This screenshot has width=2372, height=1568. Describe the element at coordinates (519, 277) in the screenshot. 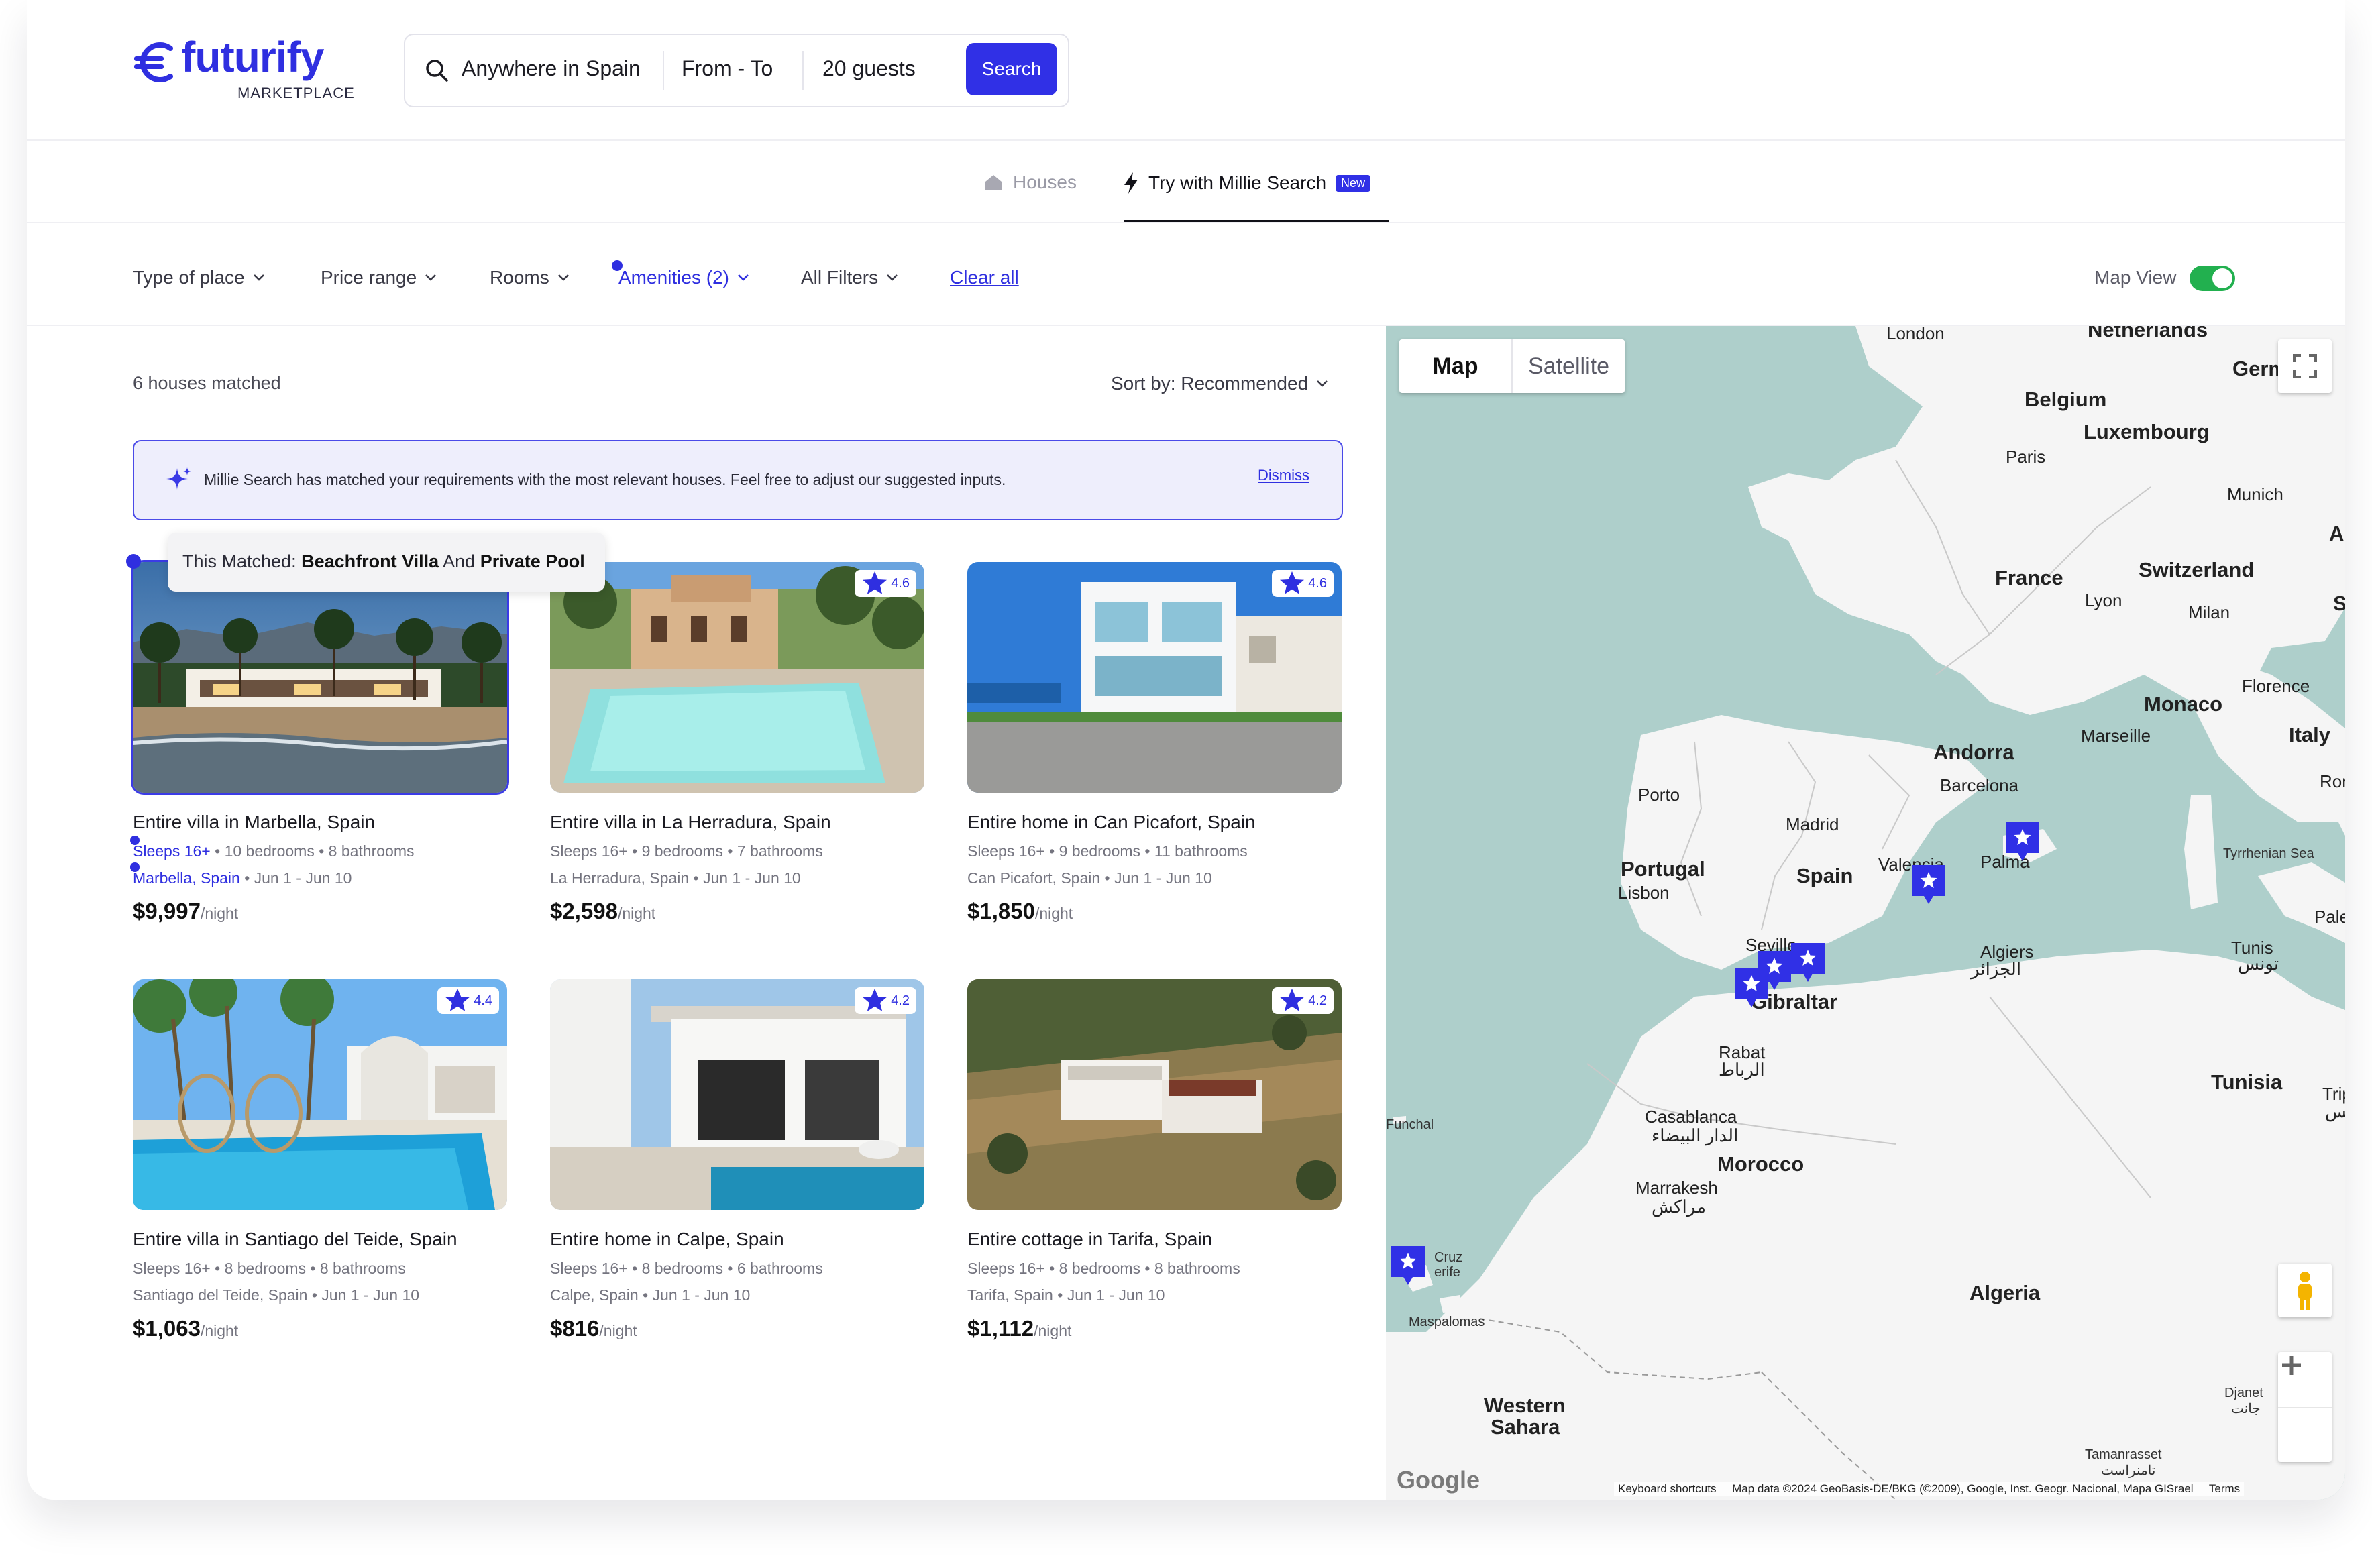

I see `filter-label: Rooms` at that location.